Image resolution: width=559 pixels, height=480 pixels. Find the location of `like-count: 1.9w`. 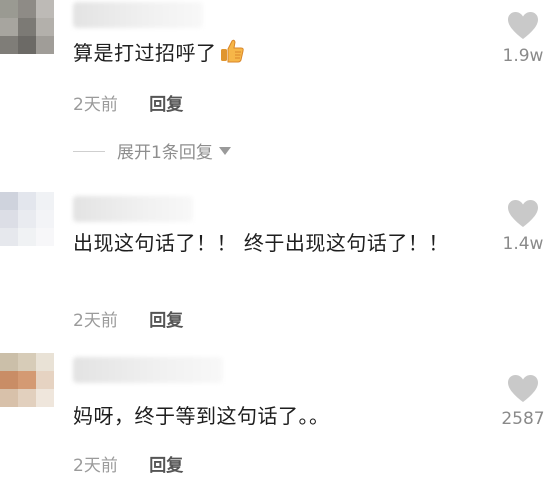

like-count: 1.9w is located at coordinates (523, 56).